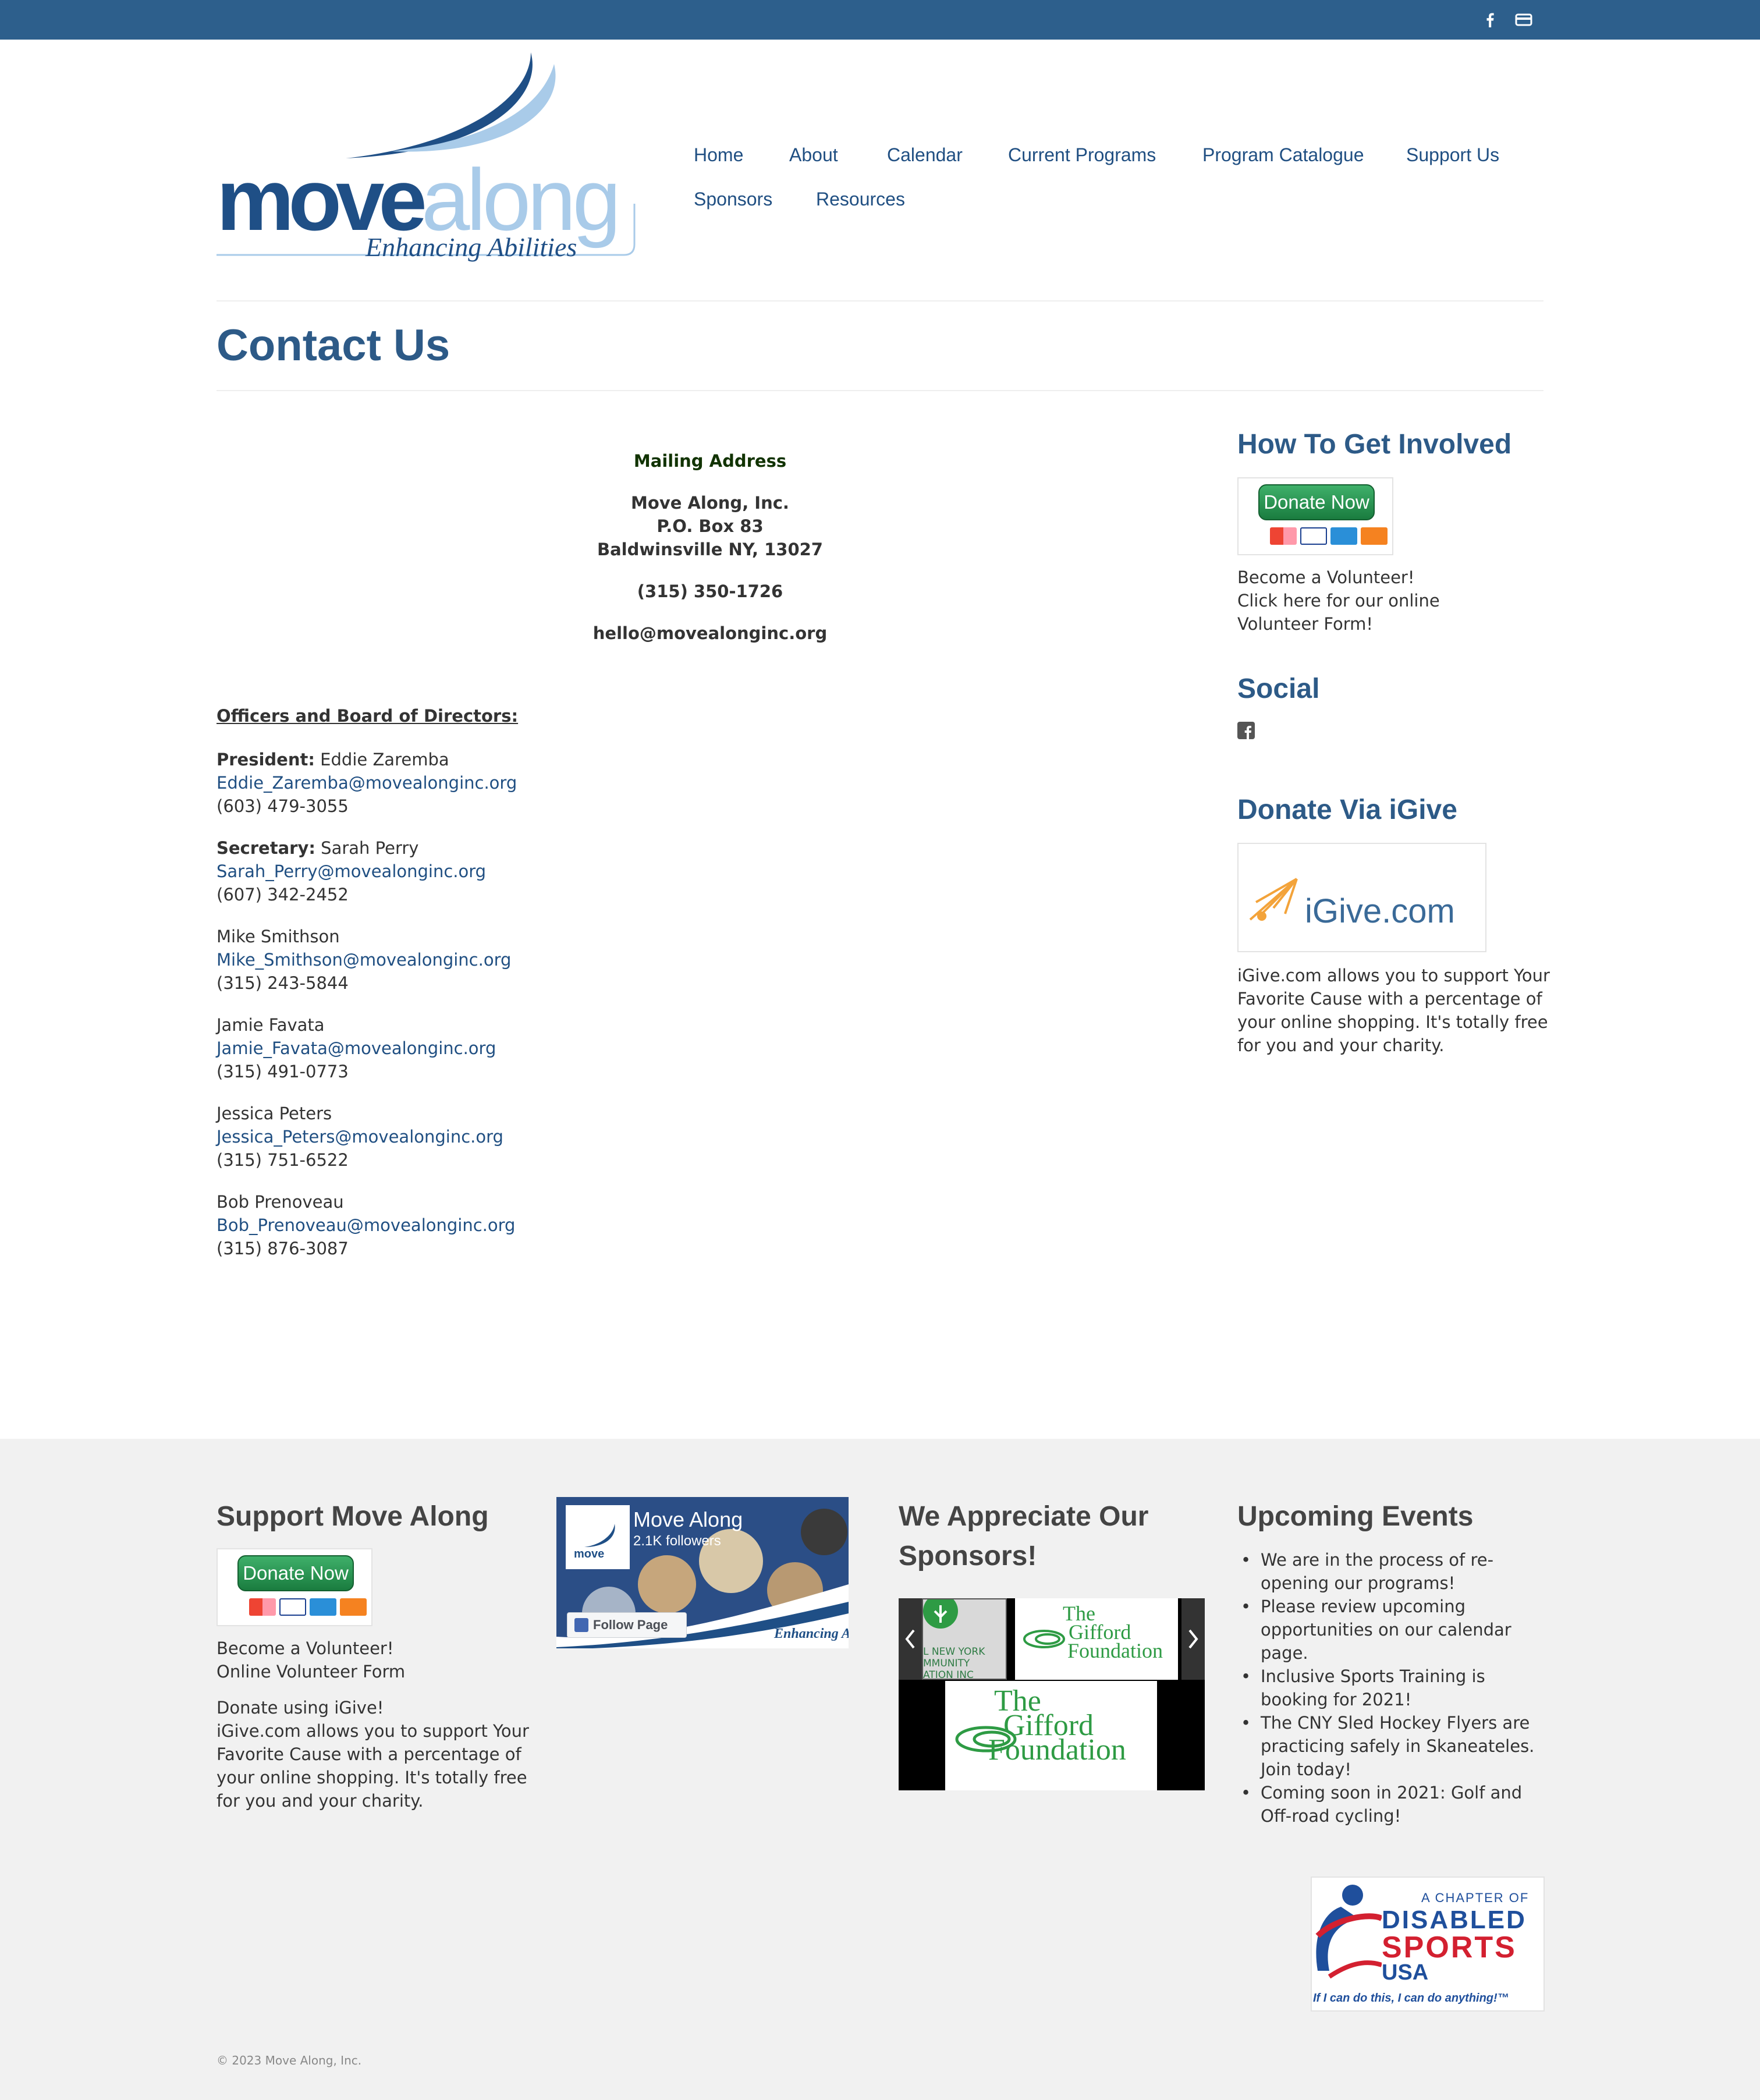 Image resolution: width=1760 pixels, height=2100 pixels. What do you see at coordinates (1326, 577) in the screenshot?
I see `volunteer-text: Become a Volunteer!` at bounding box center [1326, 577].